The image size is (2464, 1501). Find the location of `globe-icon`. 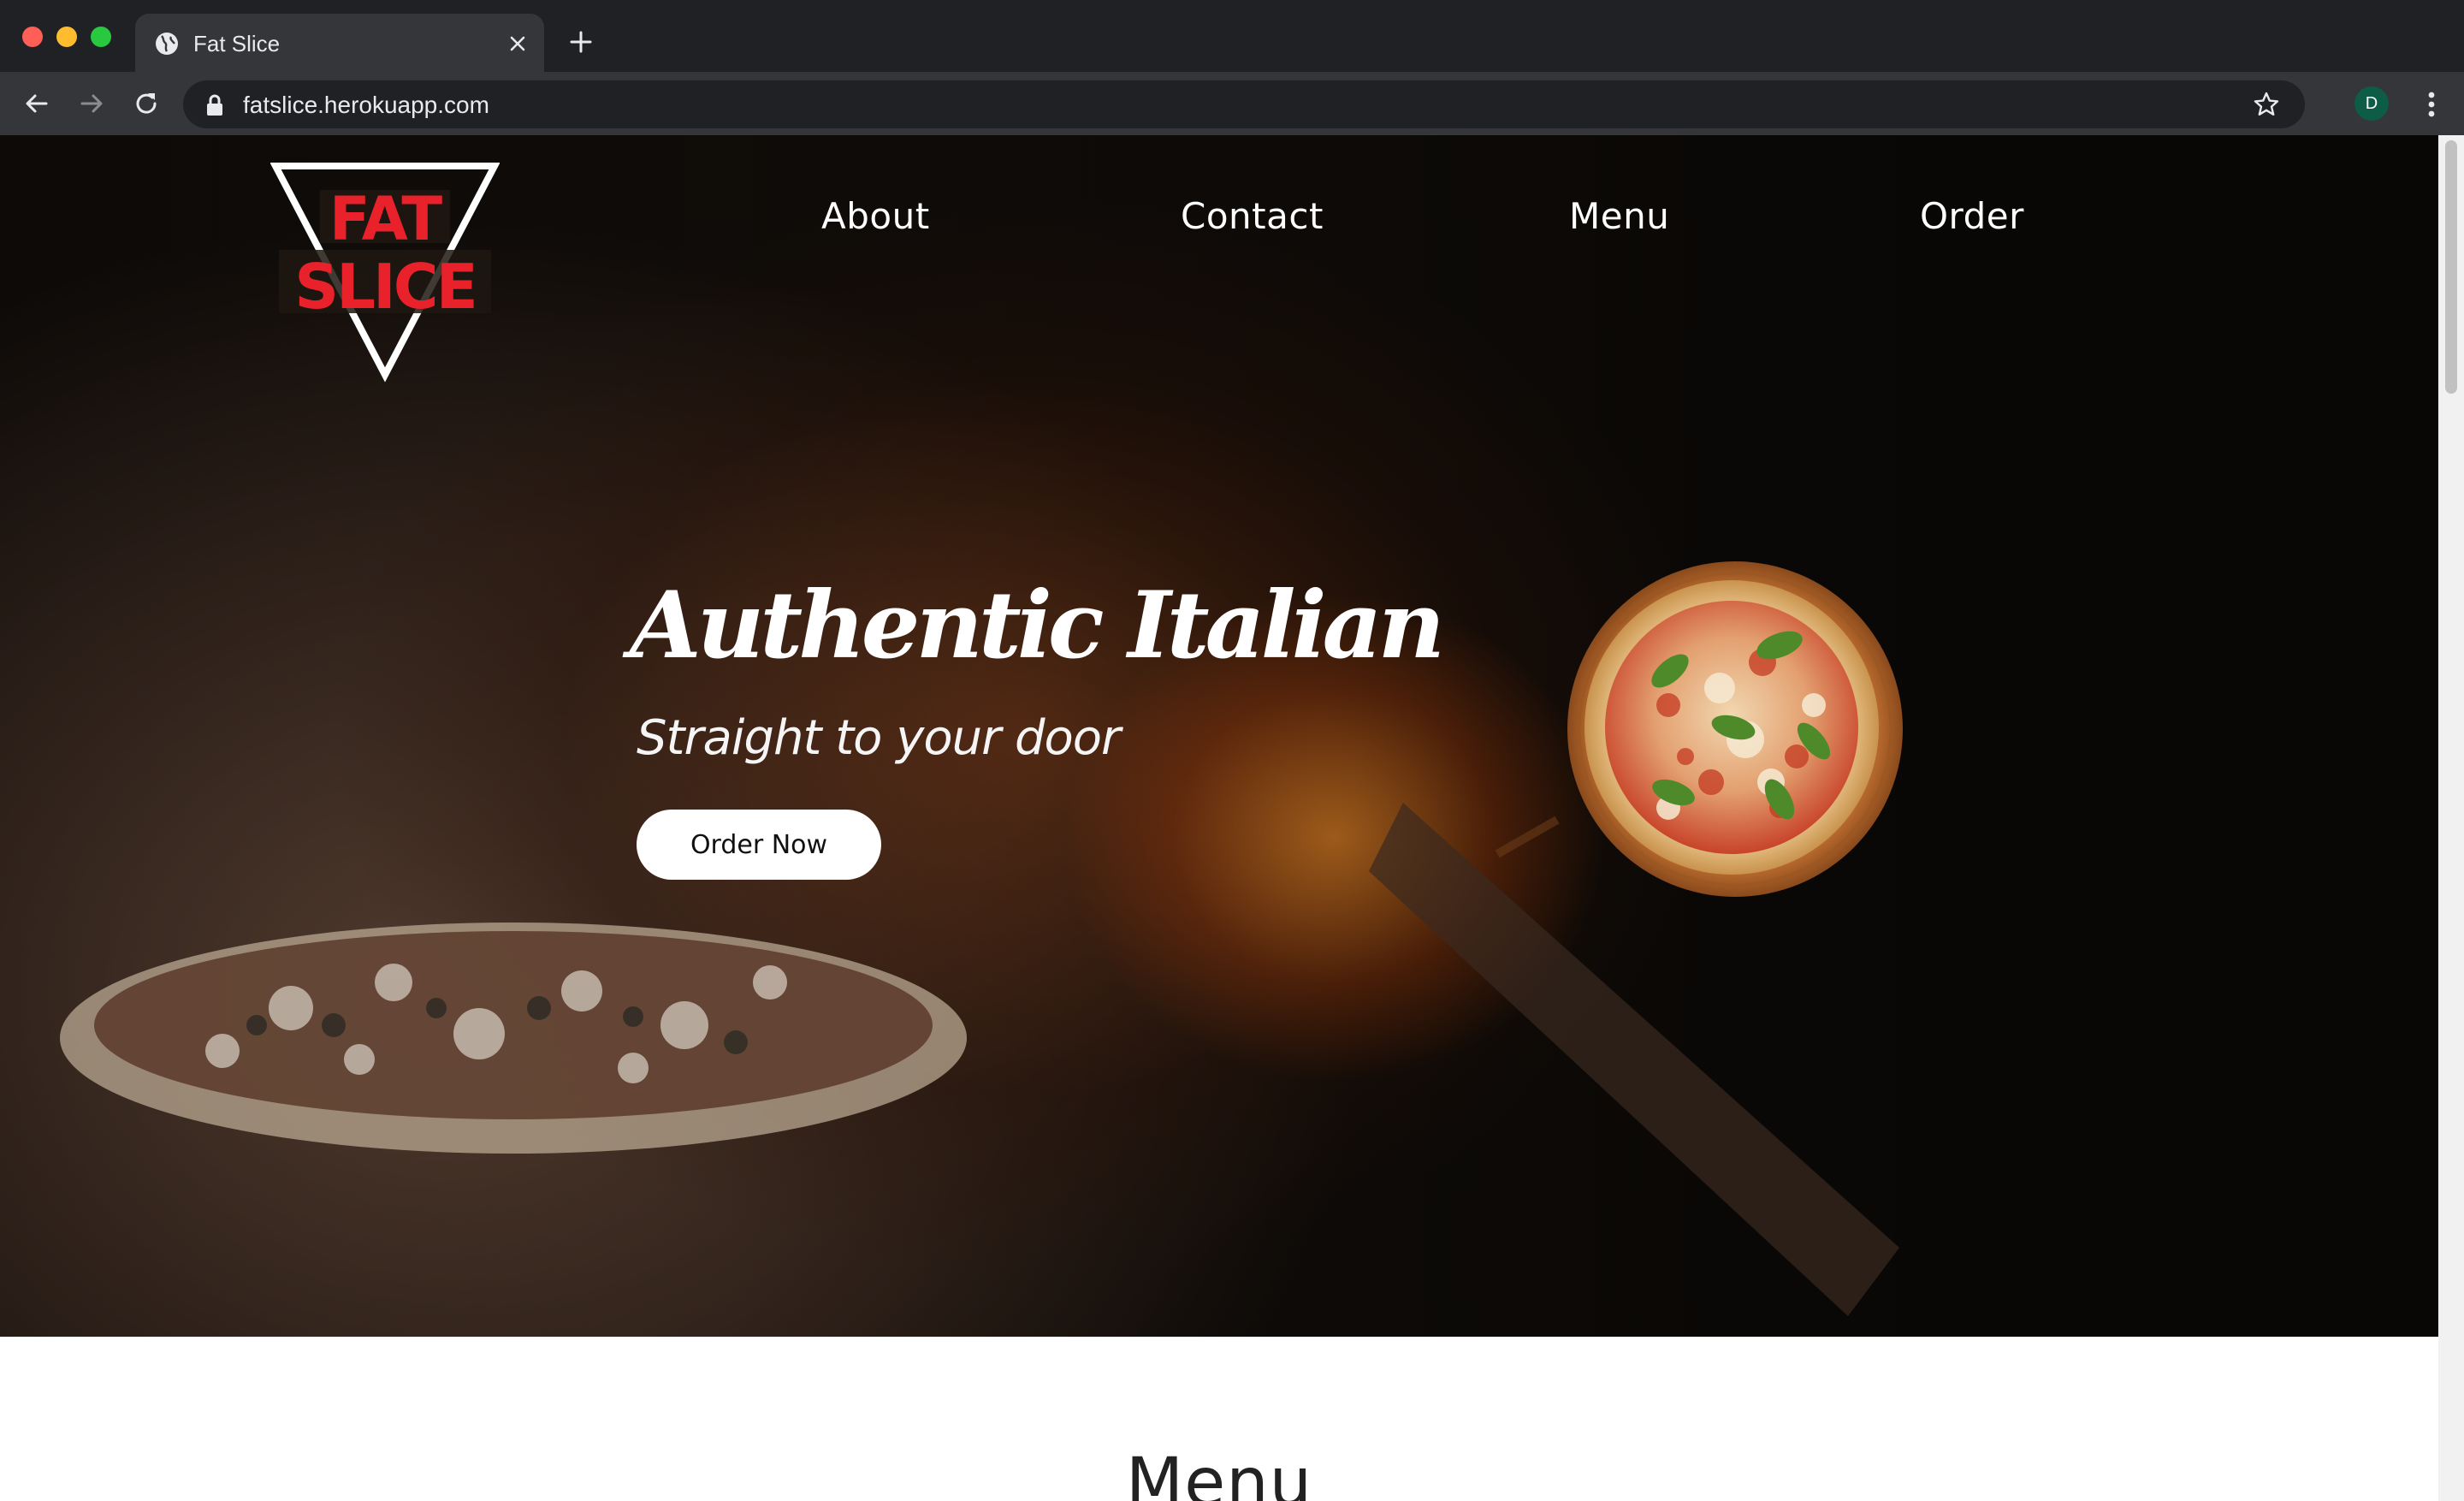

globe-icon is located at coordinates (167, 44).